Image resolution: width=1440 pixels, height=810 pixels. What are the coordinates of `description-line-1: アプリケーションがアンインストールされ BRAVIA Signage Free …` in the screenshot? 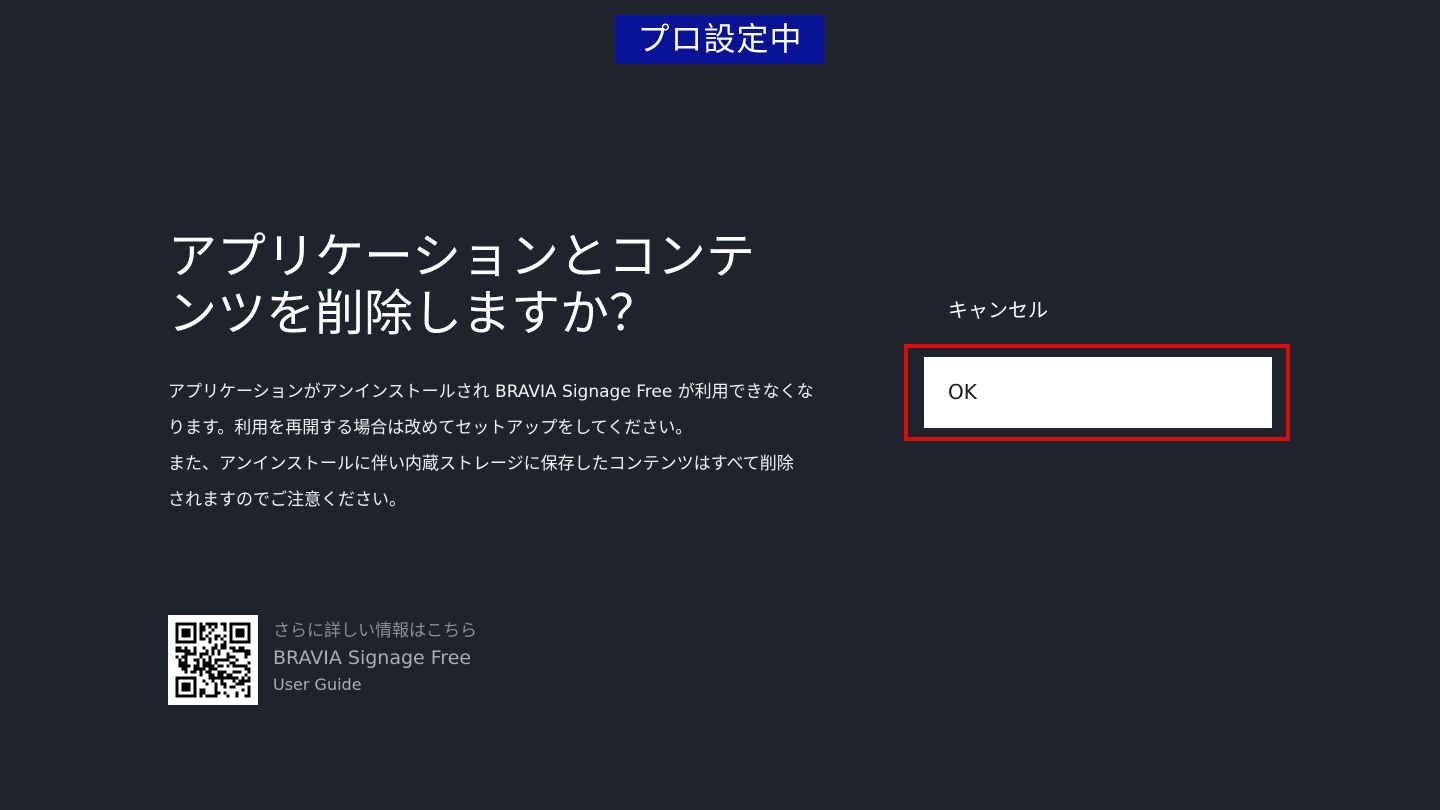 It's located at (491, 392).